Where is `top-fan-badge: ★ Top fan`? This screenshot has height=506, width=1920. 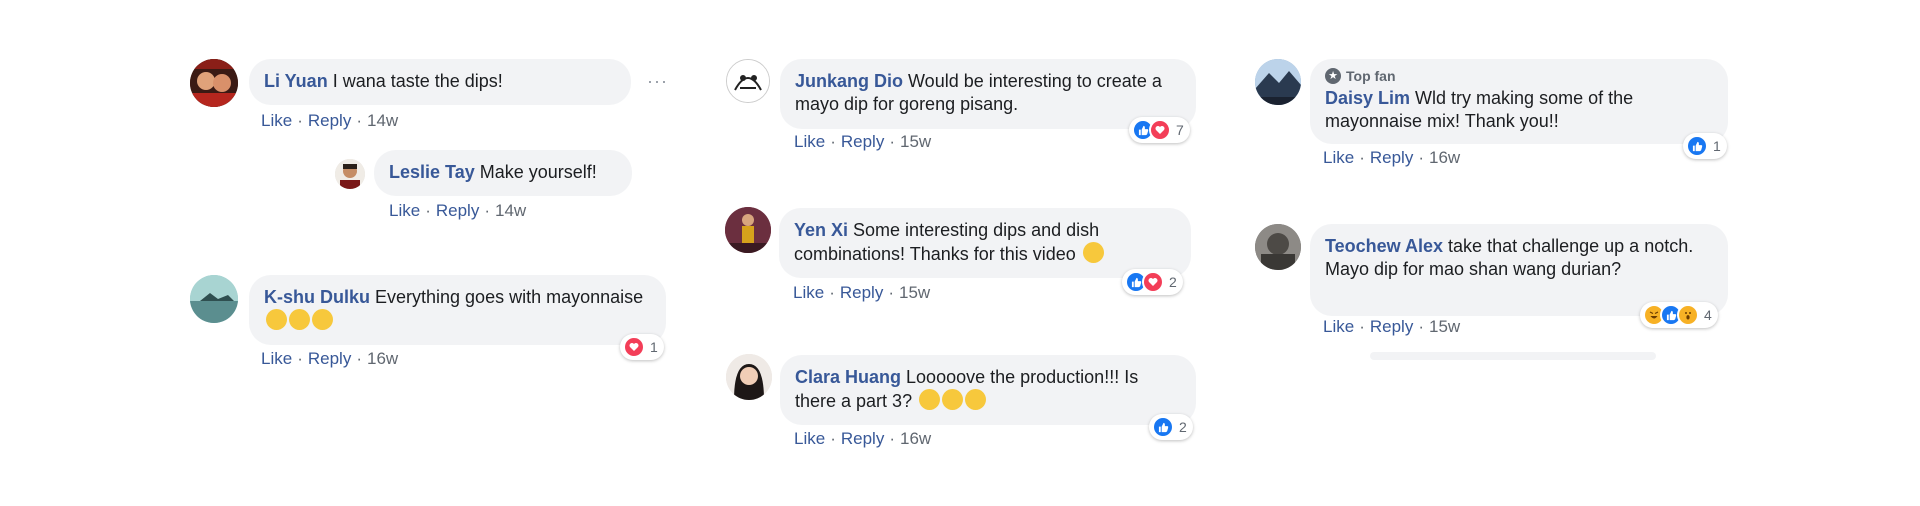
top-fan-badge: ★ Top fan is located at coordinates (1519, 76).